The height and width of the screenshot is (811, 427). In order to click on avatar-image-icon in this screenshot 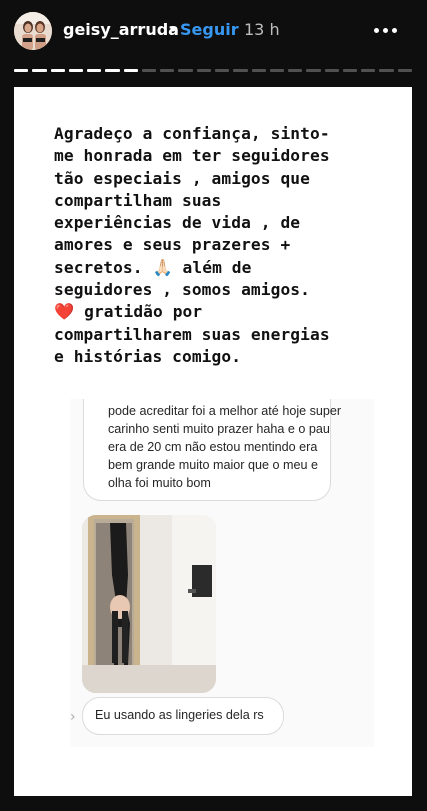, I will do `click(33, 31)`.